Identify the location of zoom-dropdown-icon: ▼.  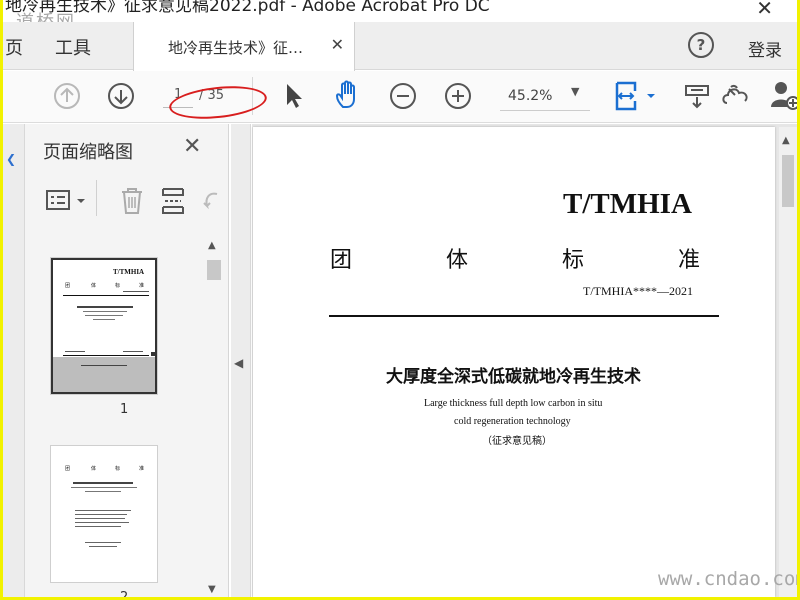
(575, 91).